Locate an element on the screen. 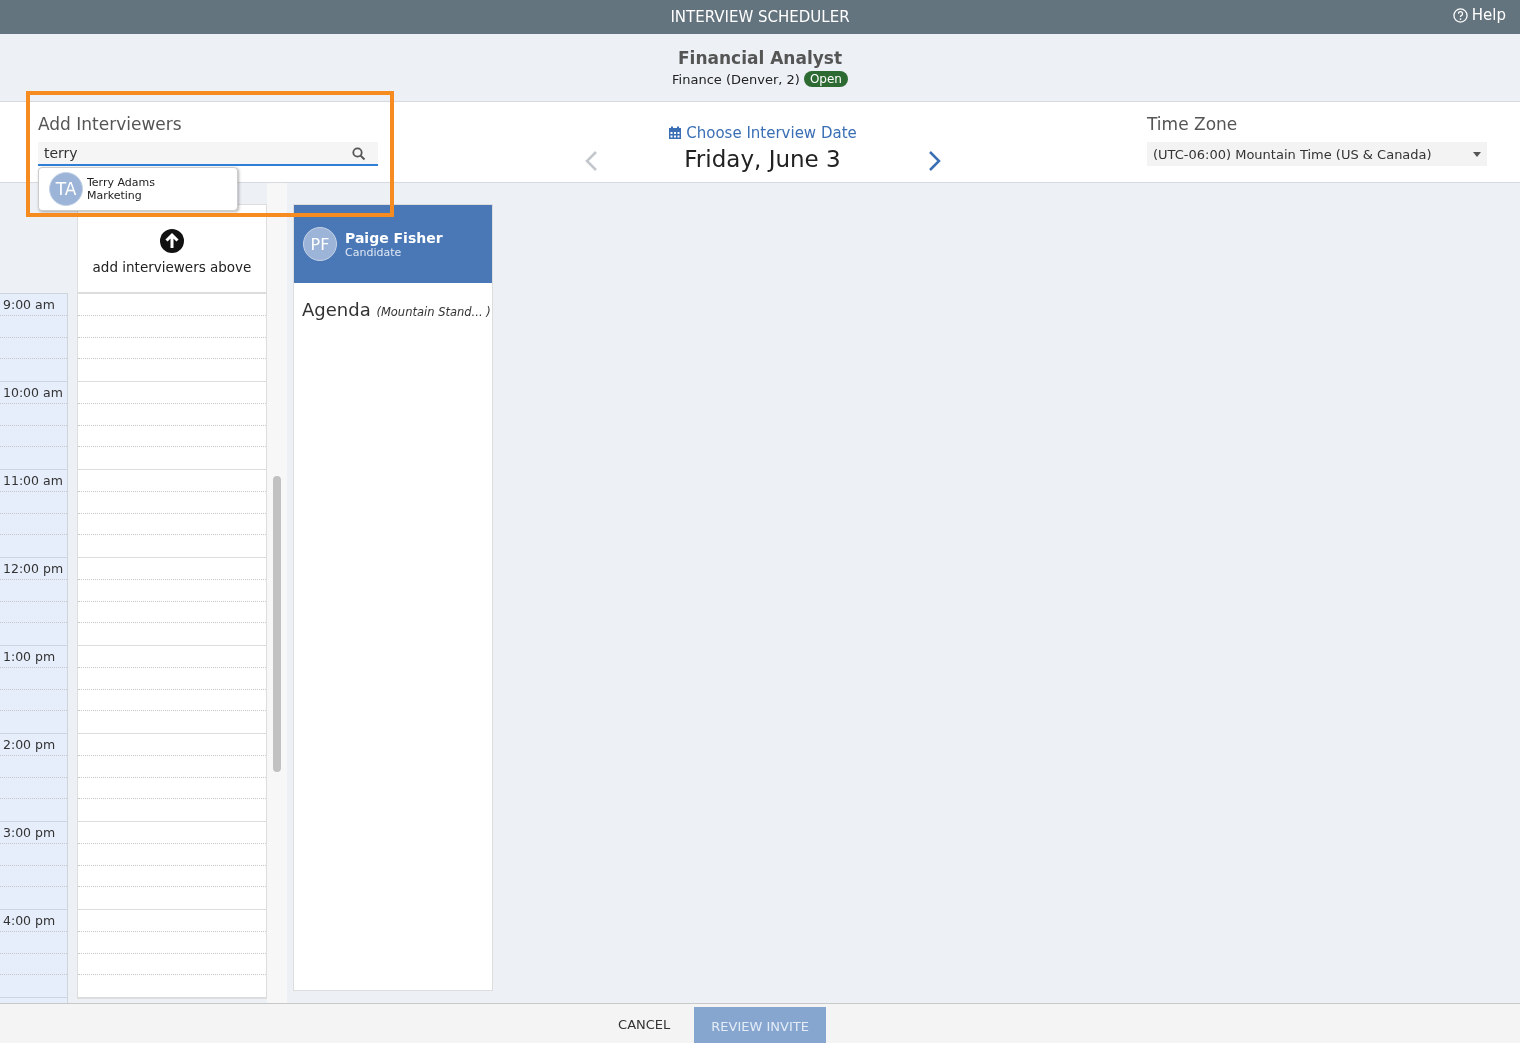 This screenshot has height=1043, width=1520. candidate-avatar: PF is located at coordinates (320, 244).